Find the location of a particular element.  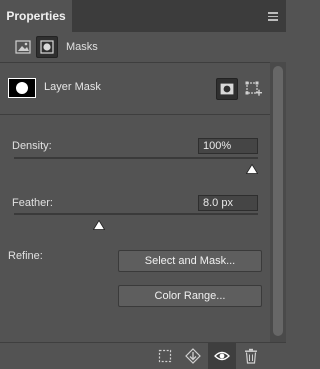

layer-mask-row: Layer Mask is located at coordinates (135, 88).